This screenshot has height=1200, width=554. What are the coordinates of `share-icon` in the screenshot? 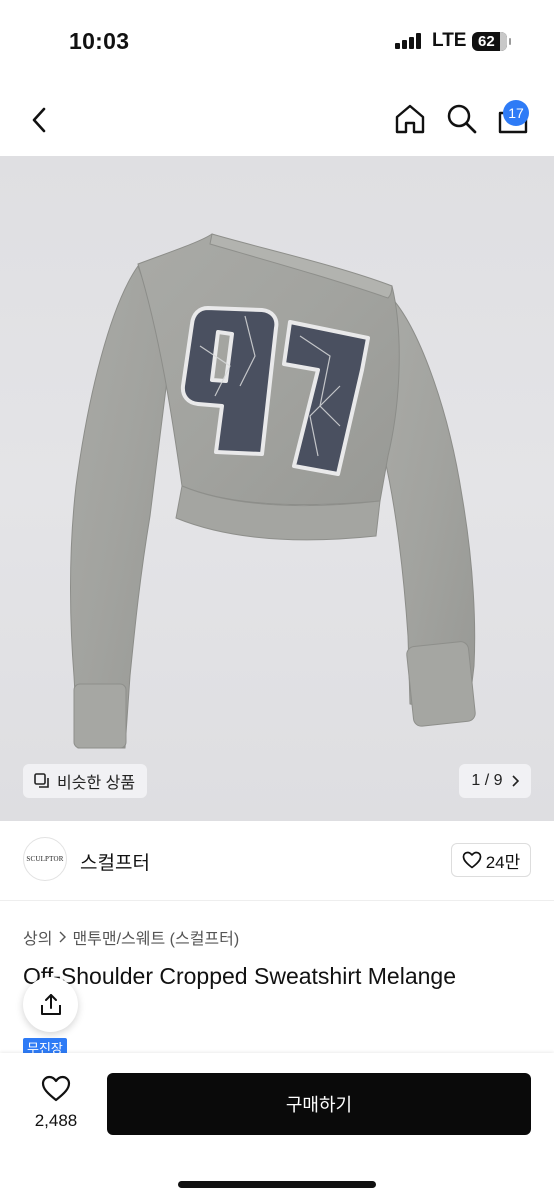 It's located at (50, 1004).